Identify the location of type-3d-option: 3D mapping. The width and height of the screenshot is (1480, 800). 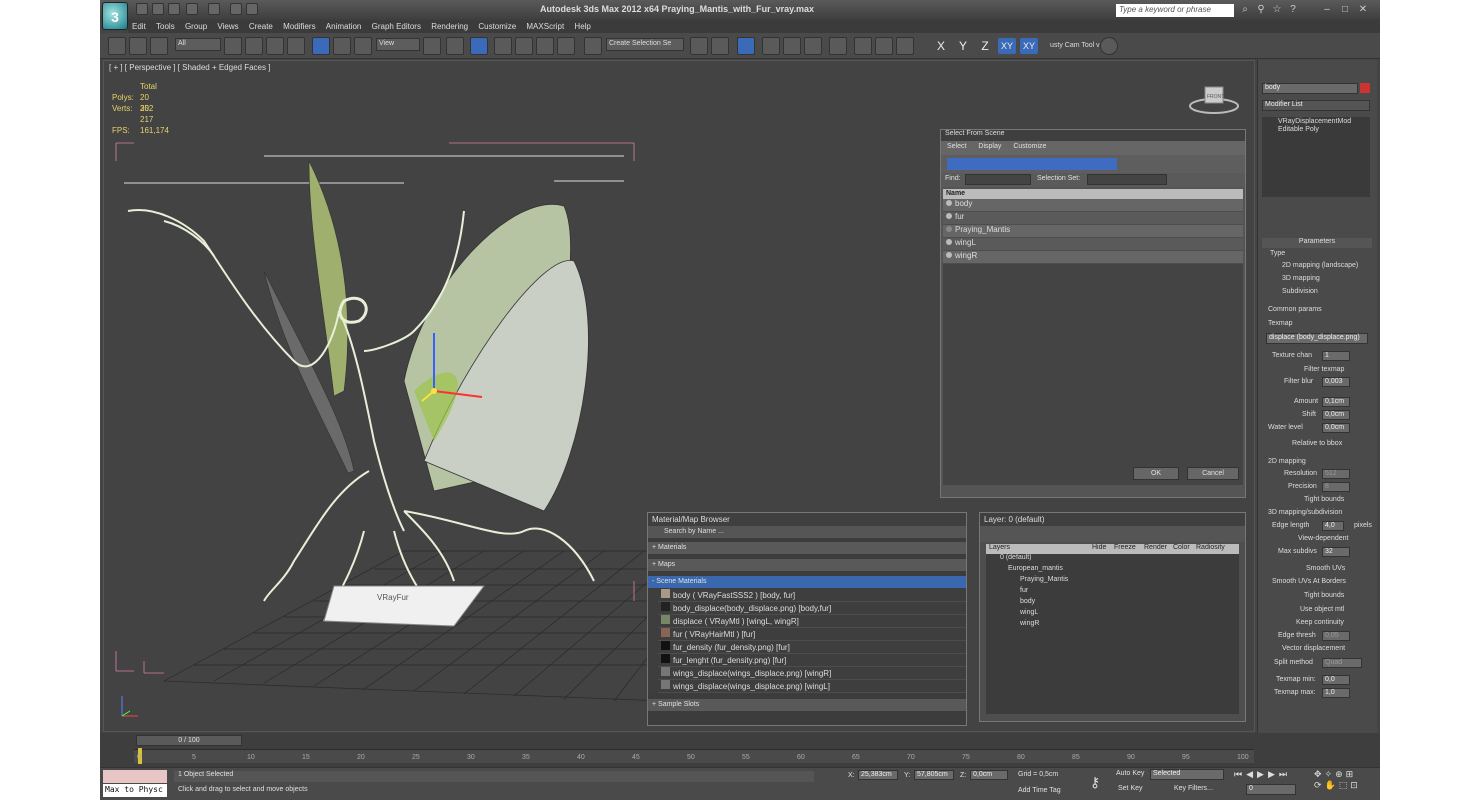
(1301, 278).